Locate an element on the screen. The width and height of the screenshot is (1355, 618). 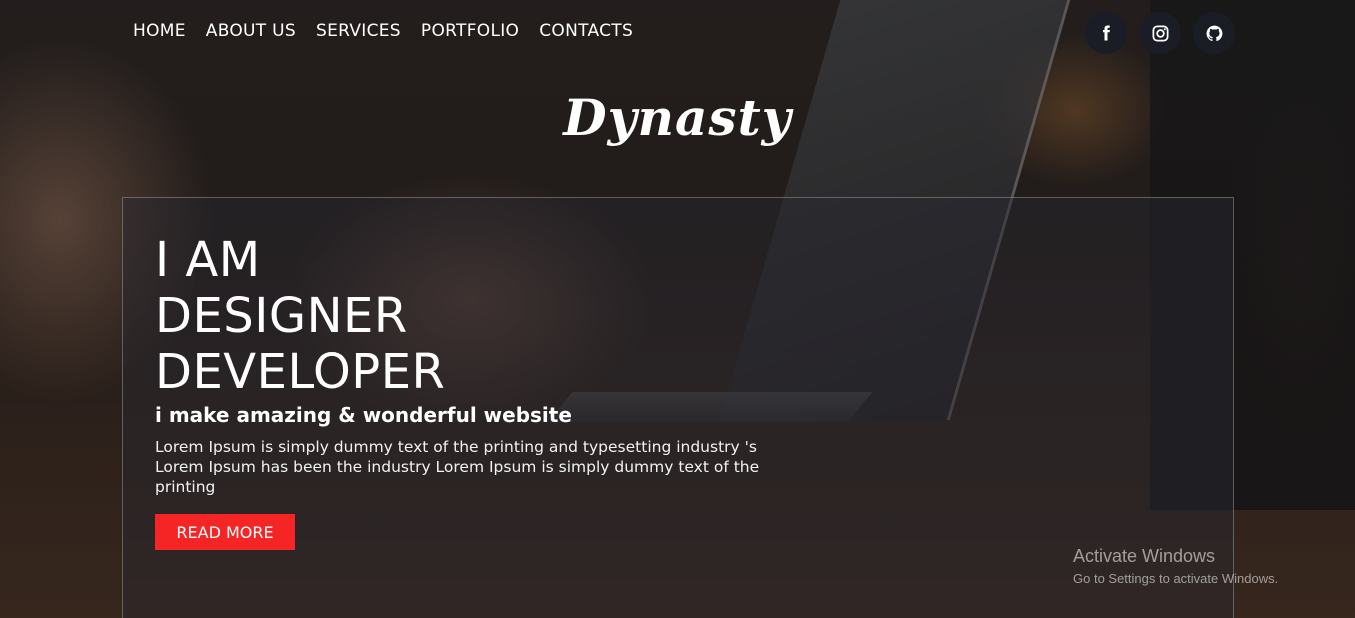
instagram-button is located at coordinates (1160, 33).